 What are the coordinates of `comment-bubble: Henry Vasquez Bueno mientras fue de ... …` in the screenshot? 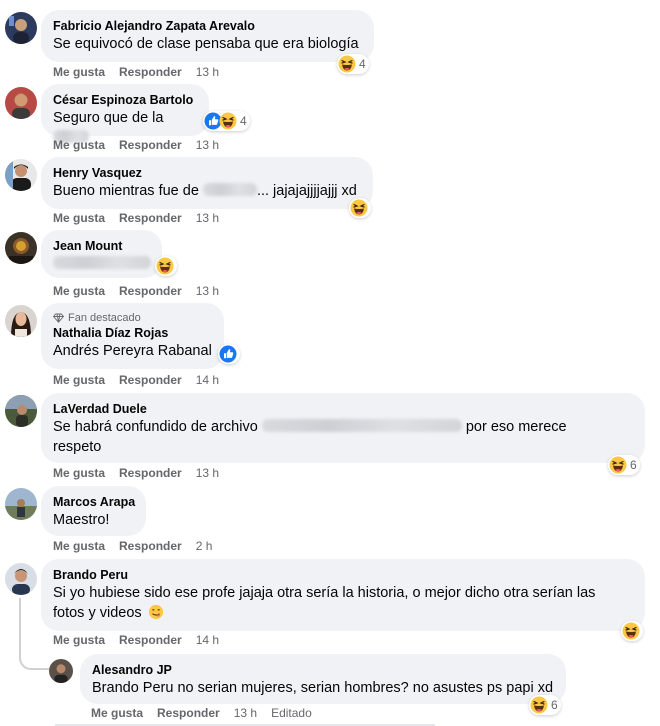 It's located at (207, 183).